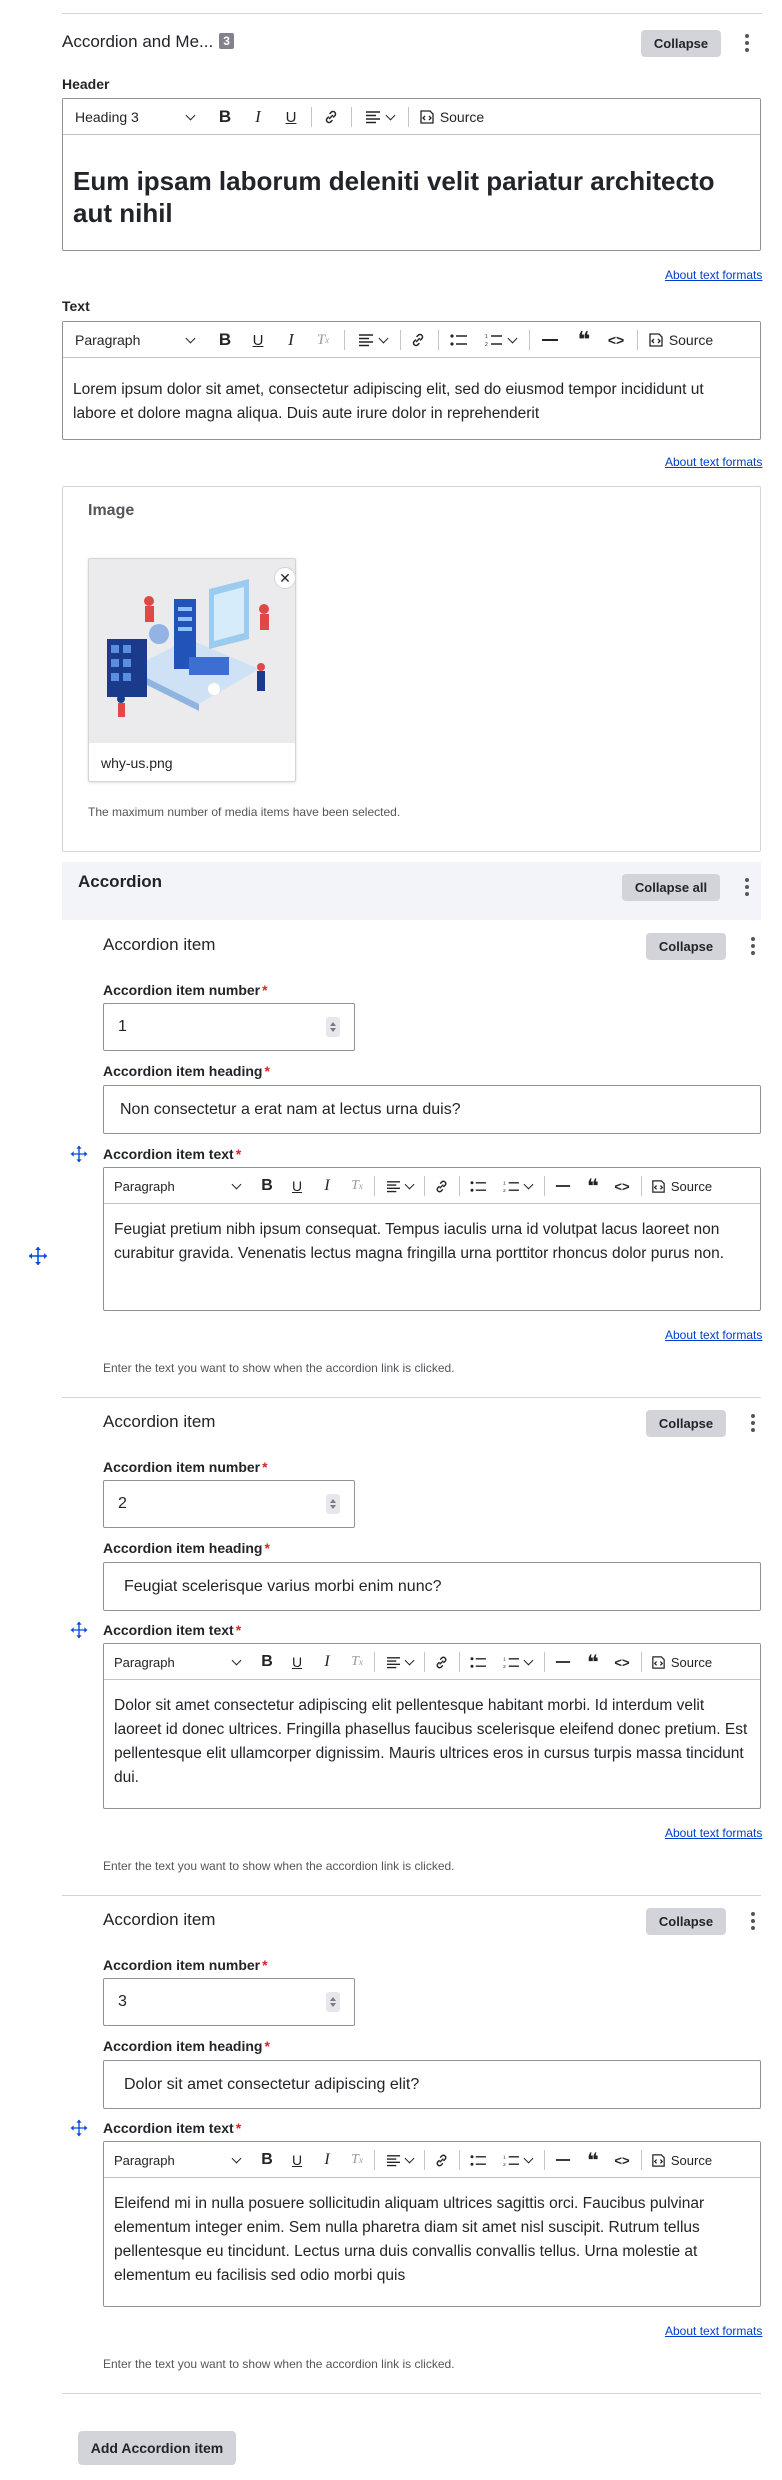  Describe the element at coordinates (229, 1504) in the screenshot. I see `item-number-input: 2` at that location.